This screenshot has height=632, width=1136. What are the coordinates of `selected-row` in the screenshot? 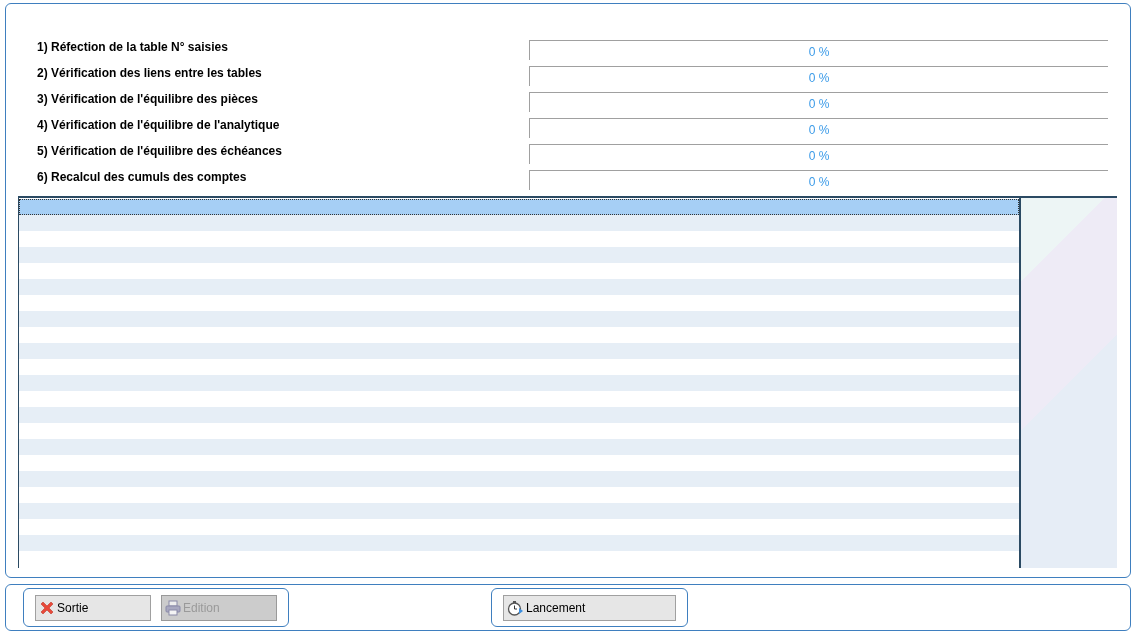 It's located at (519, 207).